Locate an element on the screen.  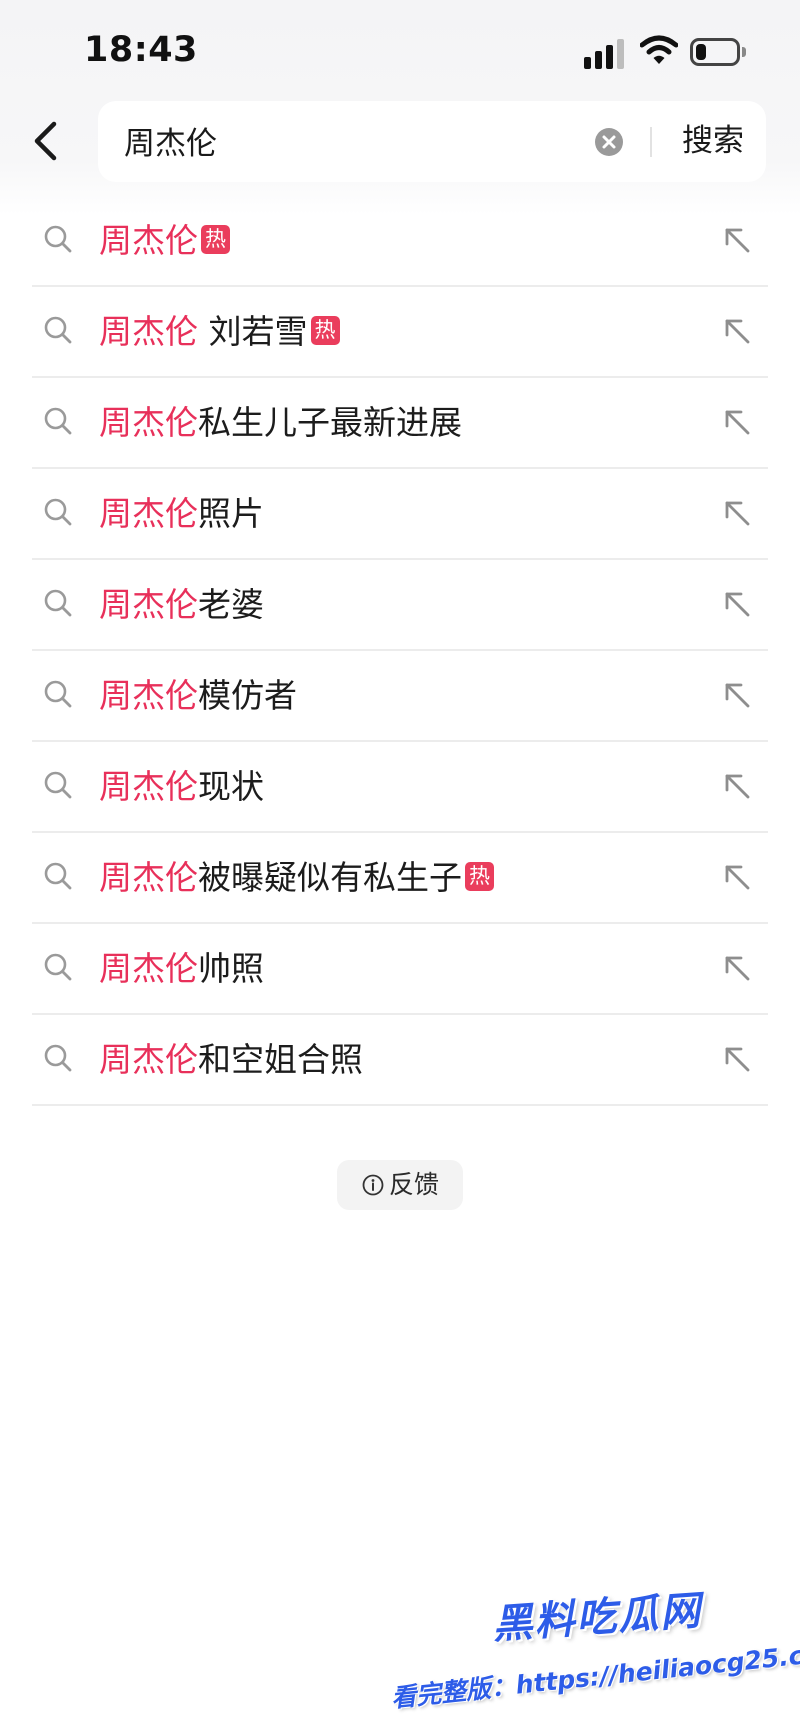
search-submit-button: 搜索 is located at coordinates (713, 141).